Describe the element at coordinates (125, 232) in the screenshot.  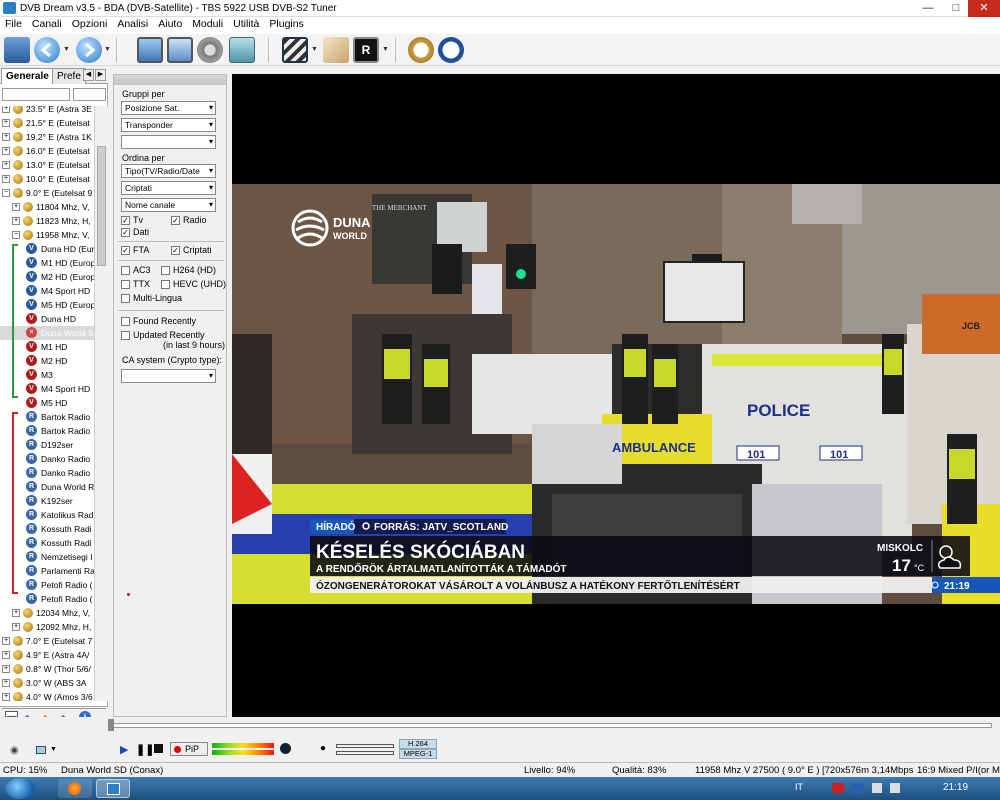
I see `data-checkbox: ✓` at that location.